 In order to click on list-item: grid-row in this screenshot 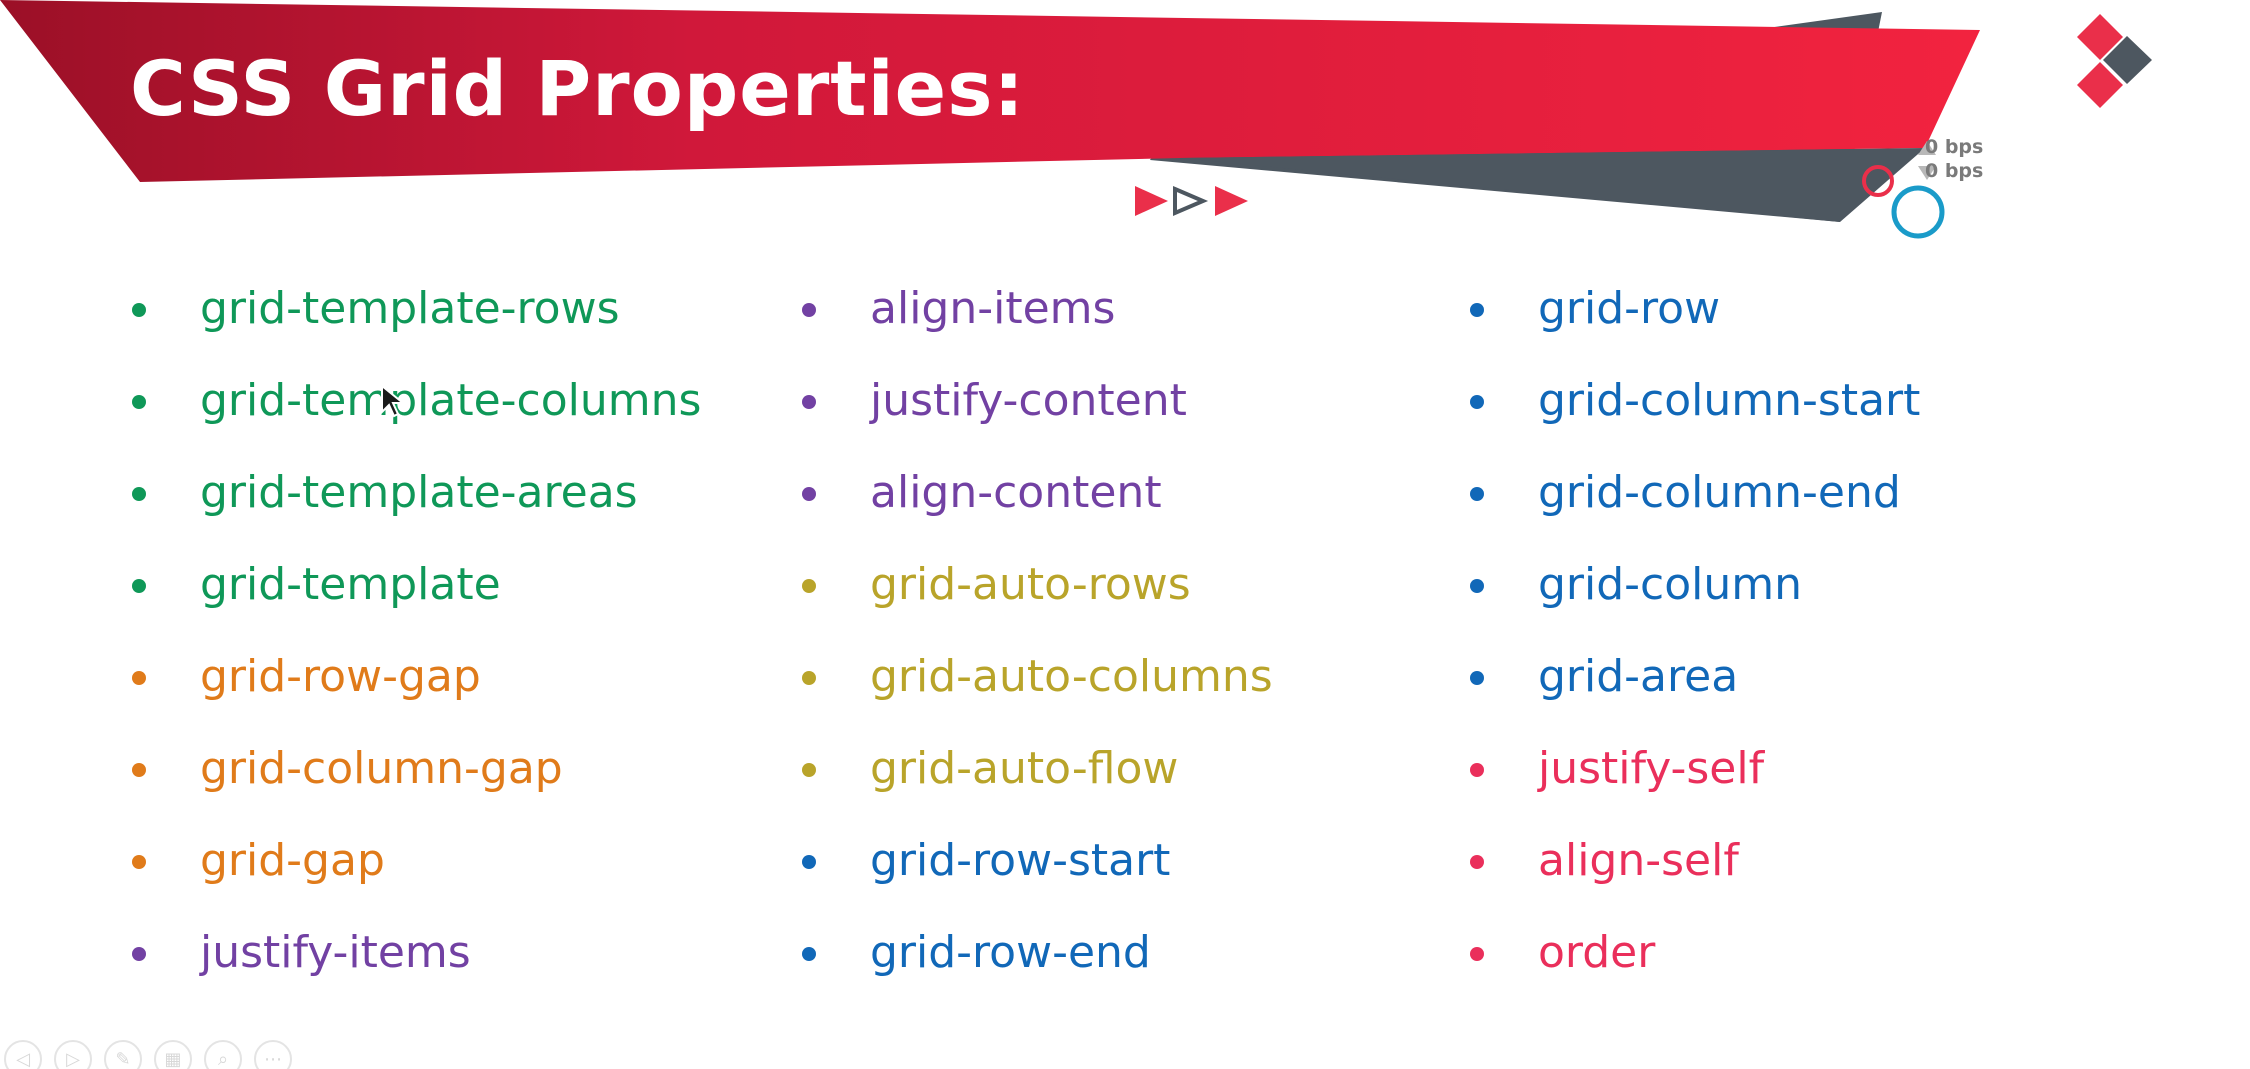, I will do `click(1694, 316)`.